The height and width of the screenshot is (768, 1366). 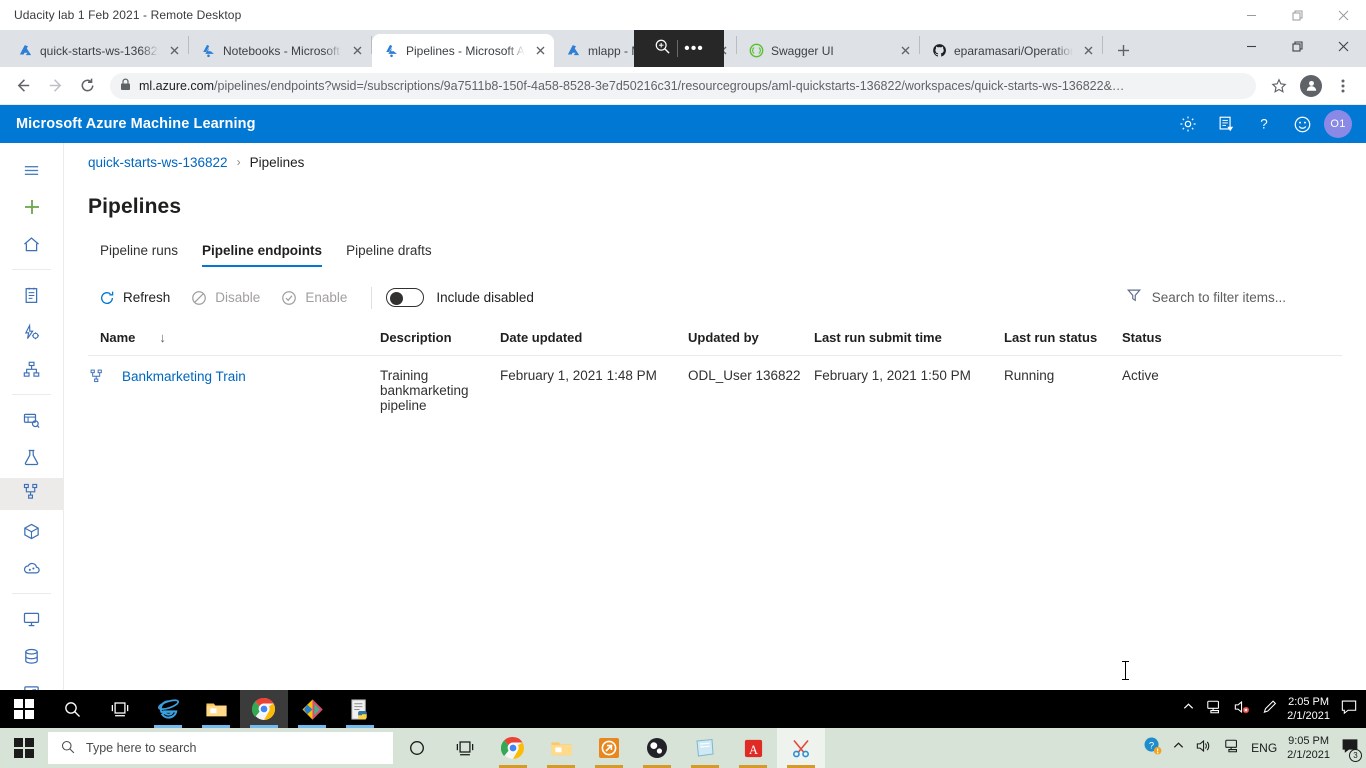 I want to click on remote-system-tray: 2:05 PM 2/1/2021, so click(x=1274, y=709).